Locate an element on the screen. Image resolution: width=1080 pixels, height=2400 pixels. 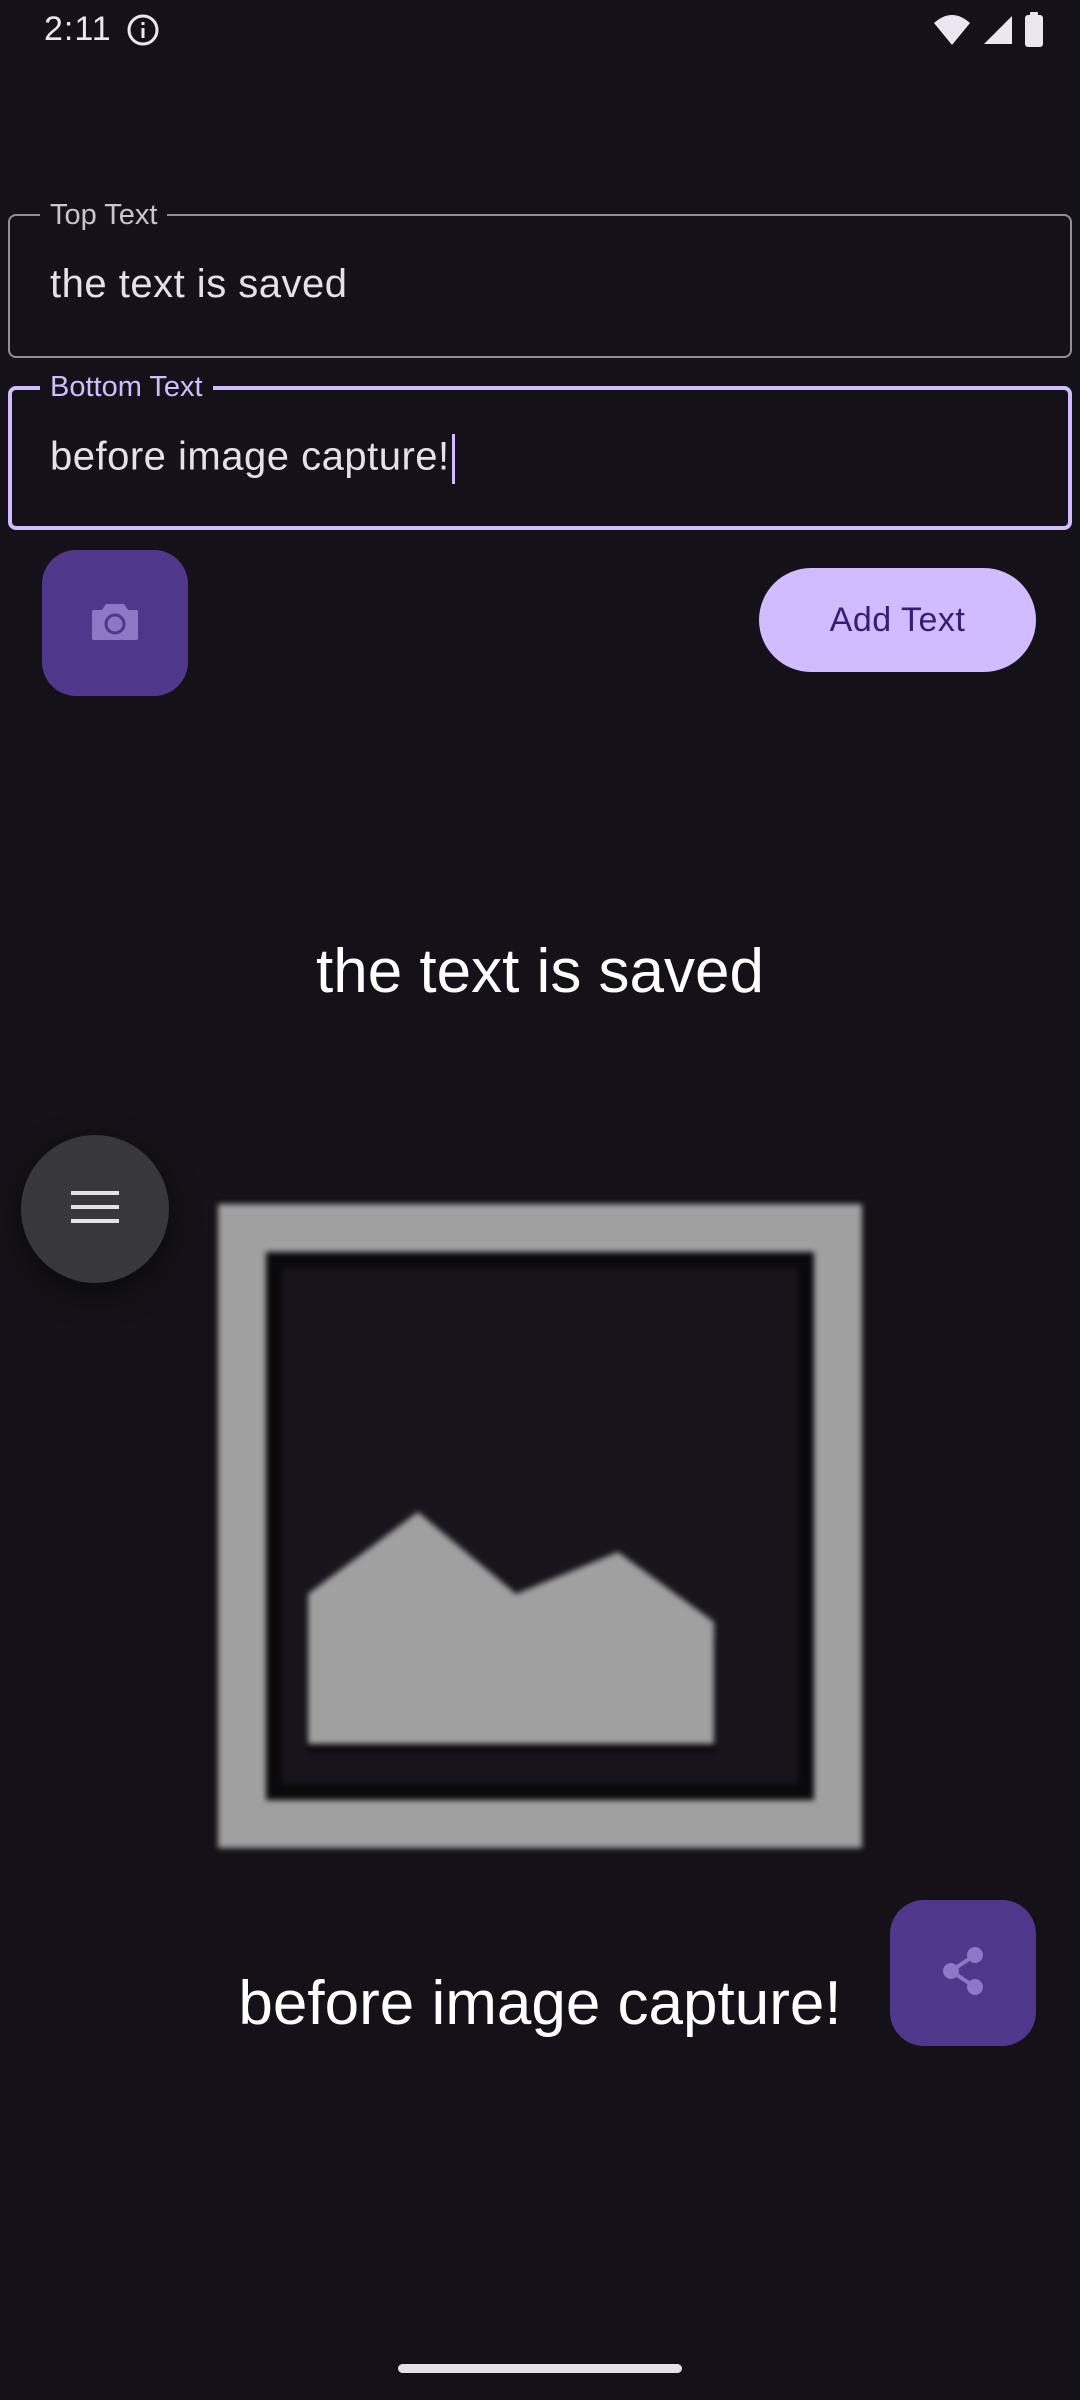
signal-icon is located at coordinates (998, 32).